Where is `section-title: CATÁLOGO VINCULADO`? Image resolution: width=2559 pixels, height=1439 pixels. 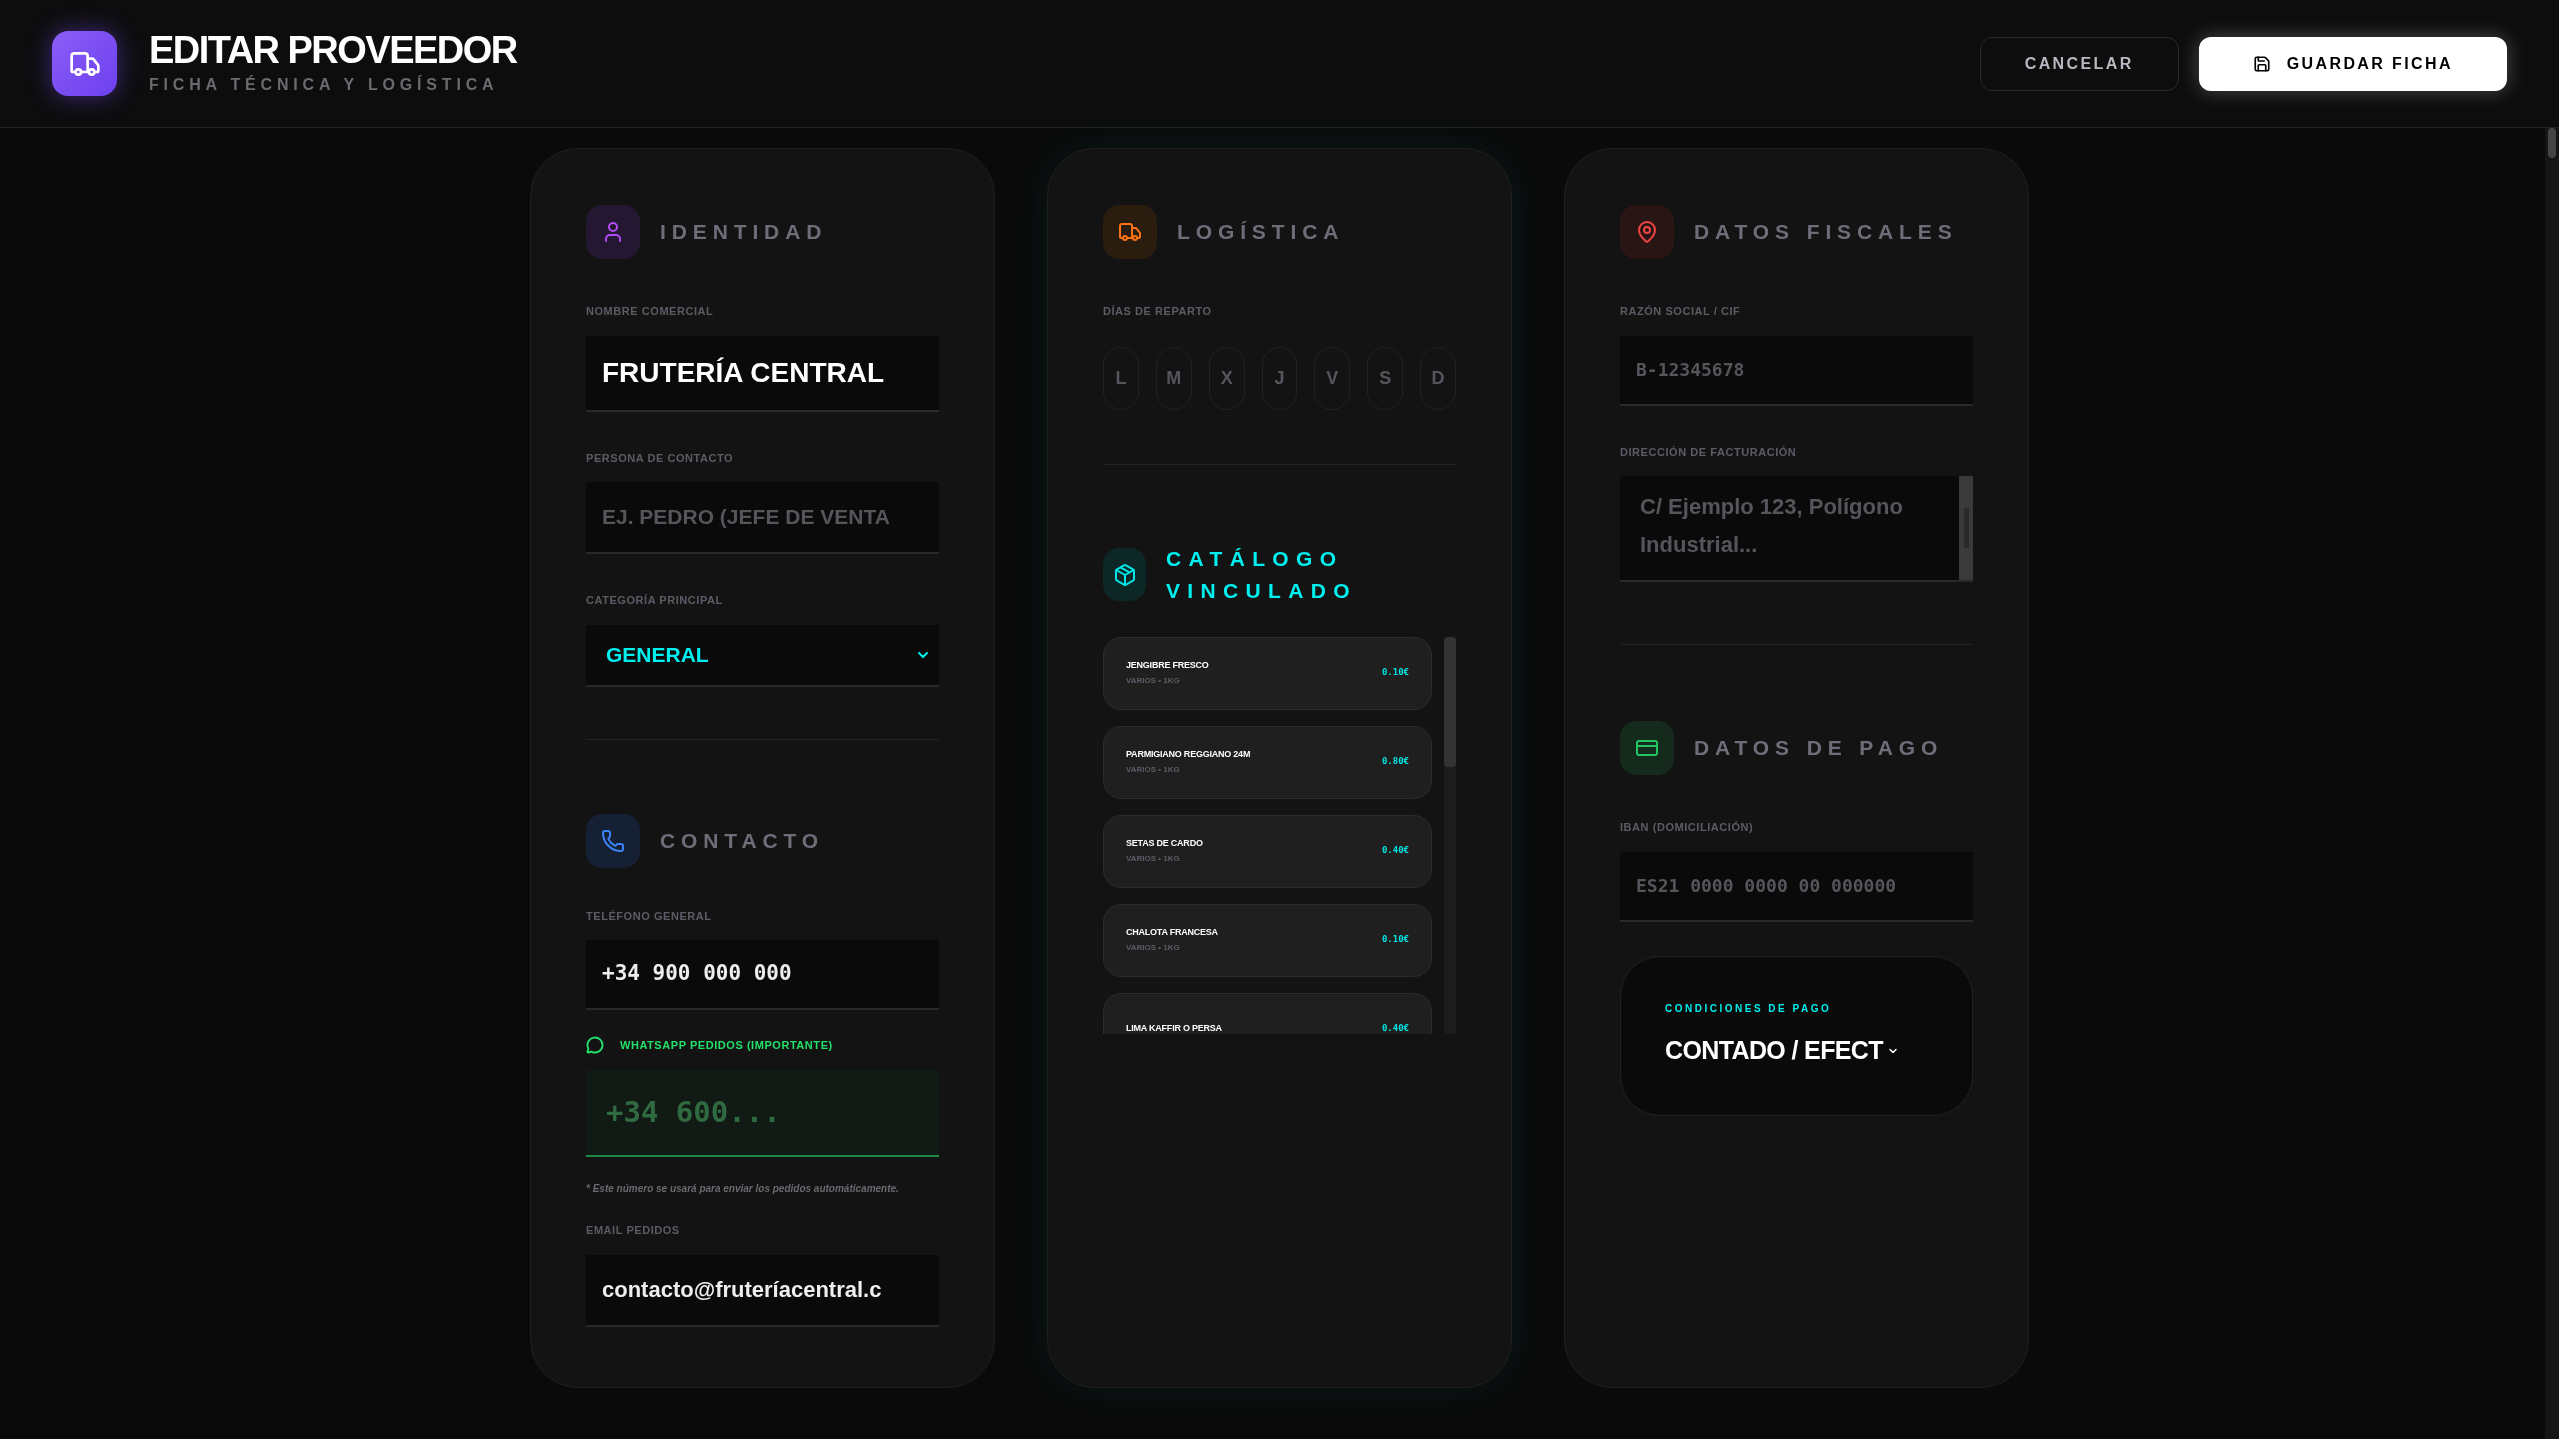 section-title: CATÁLOGO VINCULADO is located at coordinates (1262, 574).